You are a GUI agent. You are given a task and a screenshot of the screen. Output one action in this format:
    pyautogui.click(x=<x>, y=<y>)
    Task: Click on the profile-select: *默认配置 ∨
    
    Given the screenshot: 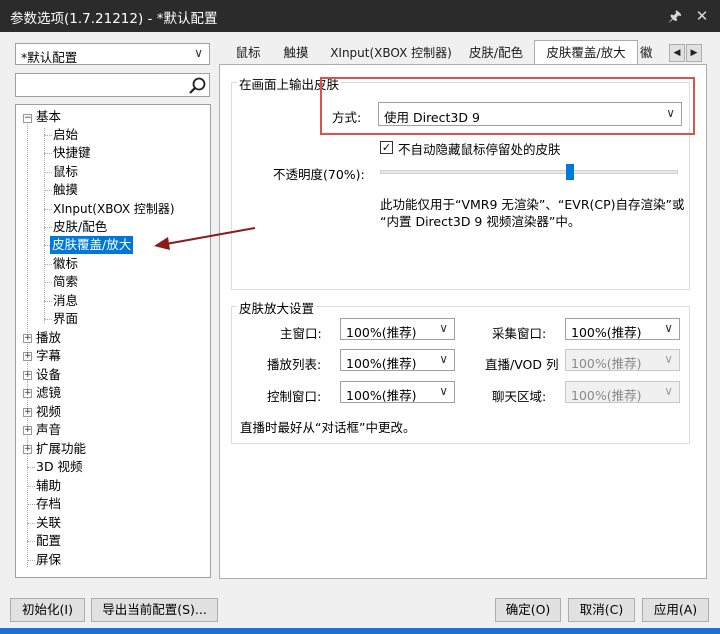 What is the action you would take?
    pyautogui.click(x=112, y=54)
    